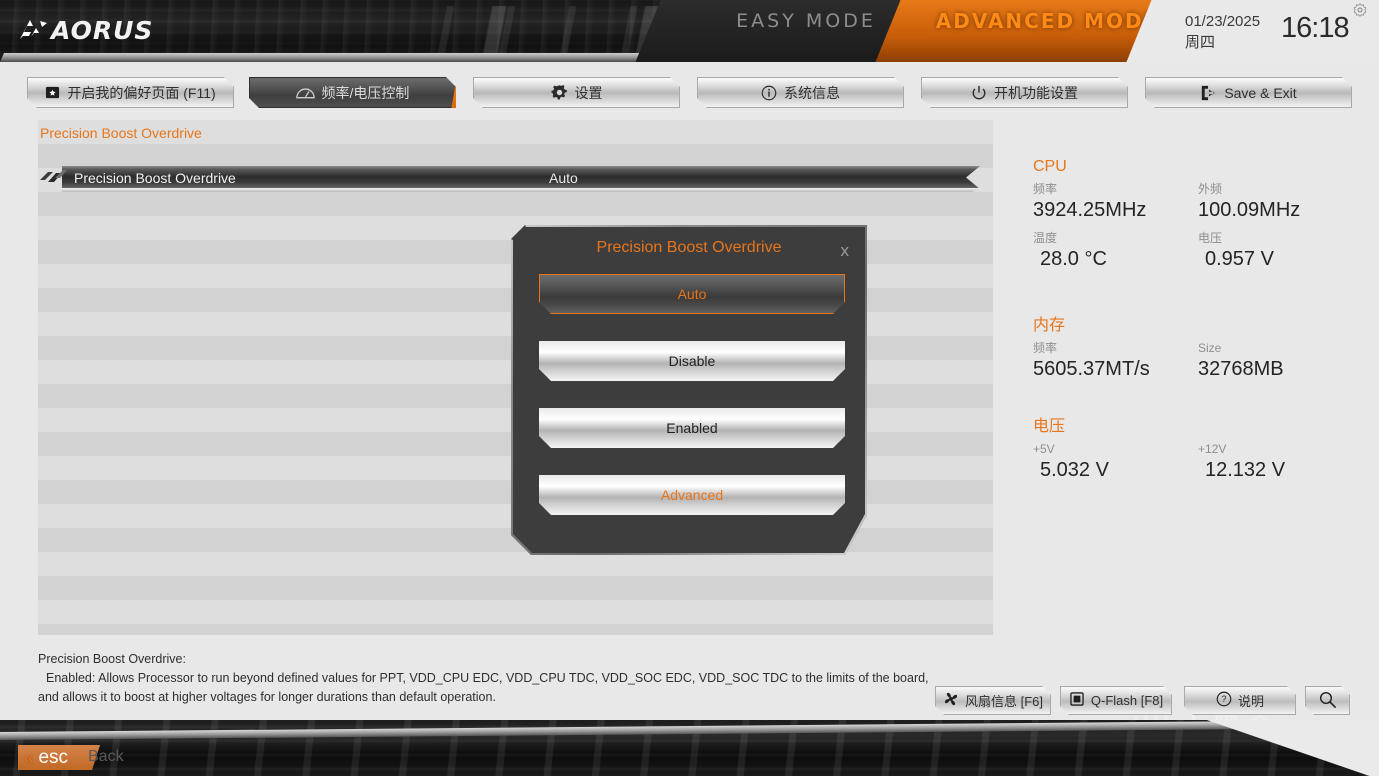 This screenshot has width=1379, height=776. I want to click on sidebar-group-title: 电压, so click(1049, 426).